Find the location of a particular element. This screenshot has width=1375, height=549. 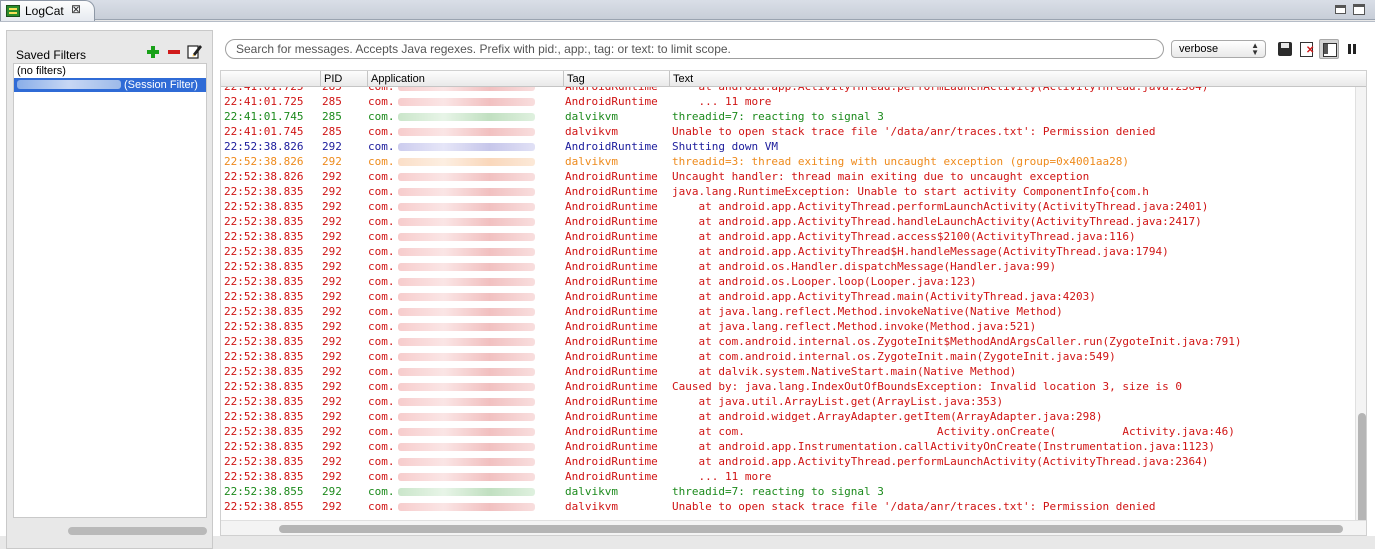

log-vertical-scrollbar is located at coordinates (1360, 307).